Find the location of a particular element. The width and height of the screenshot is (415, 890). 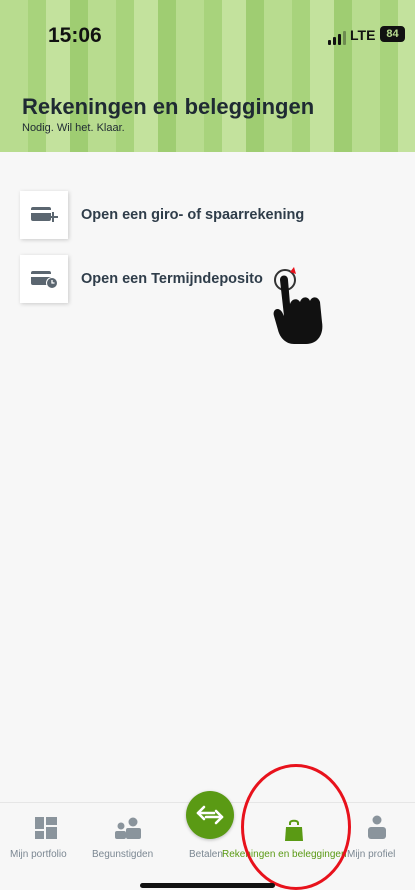

status-time: 15:06 is located at coordinates (75, 35).